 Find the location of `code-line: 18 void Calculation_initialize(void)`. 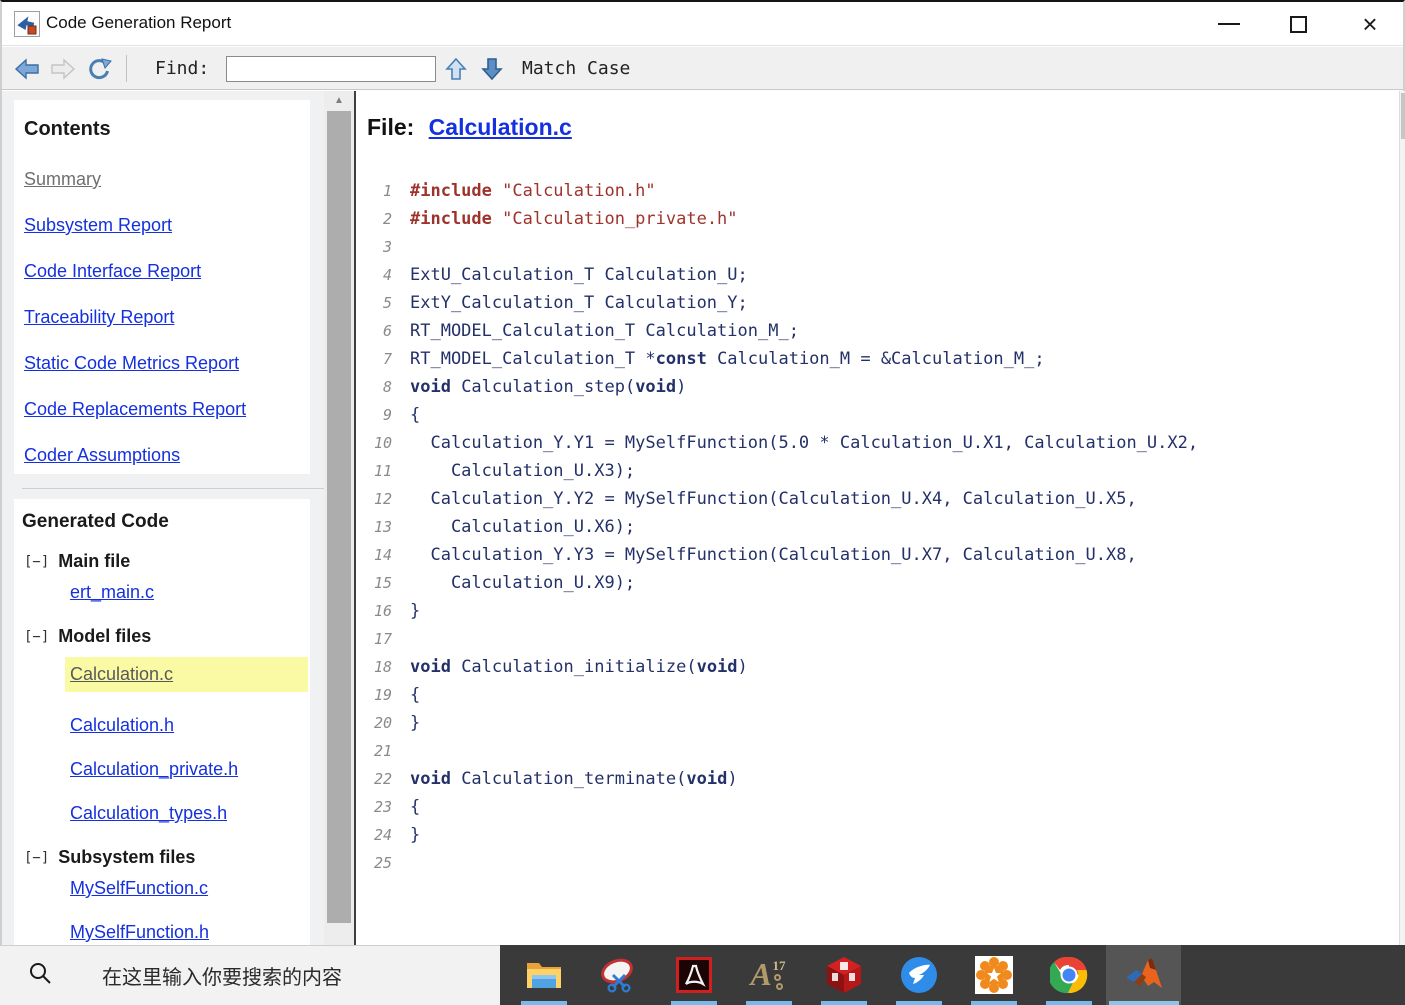

code-line: 18 void Calculation_initialize(void) is located at coordinates (856, 667).